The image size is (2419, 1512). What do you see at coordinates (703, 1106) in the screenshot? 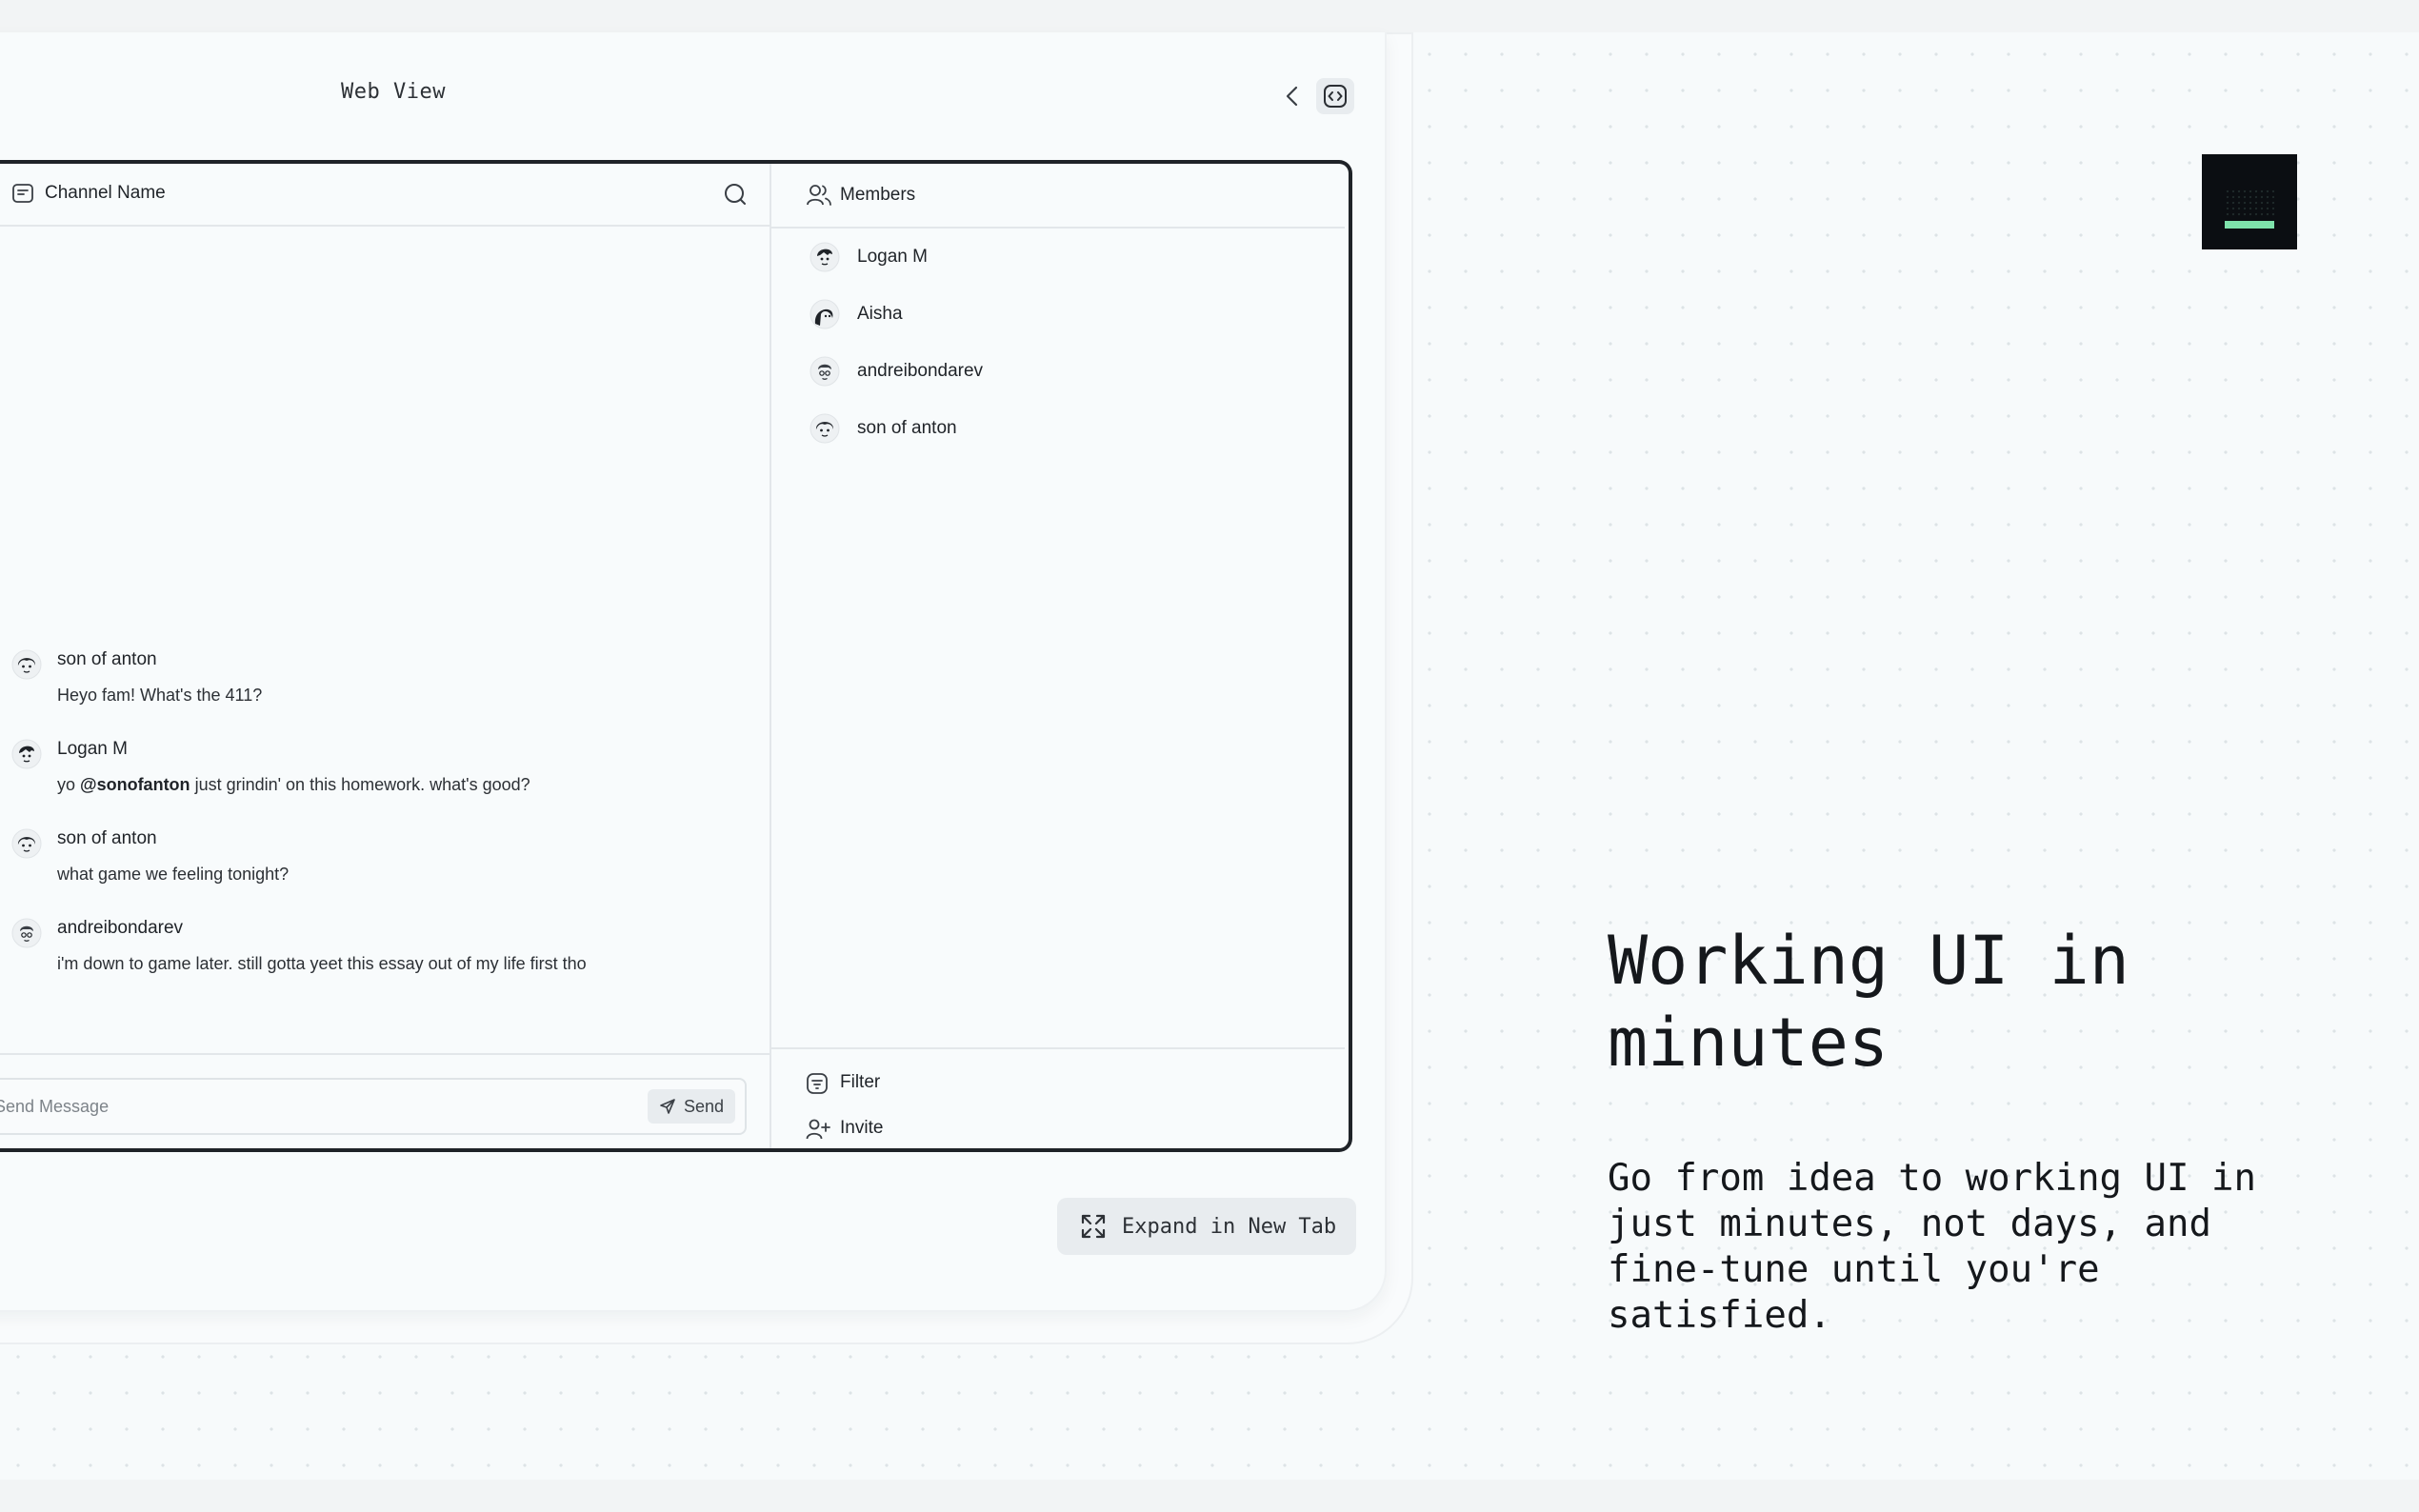
I see `send-button-label: Send` at bounding box center [703, 1106].